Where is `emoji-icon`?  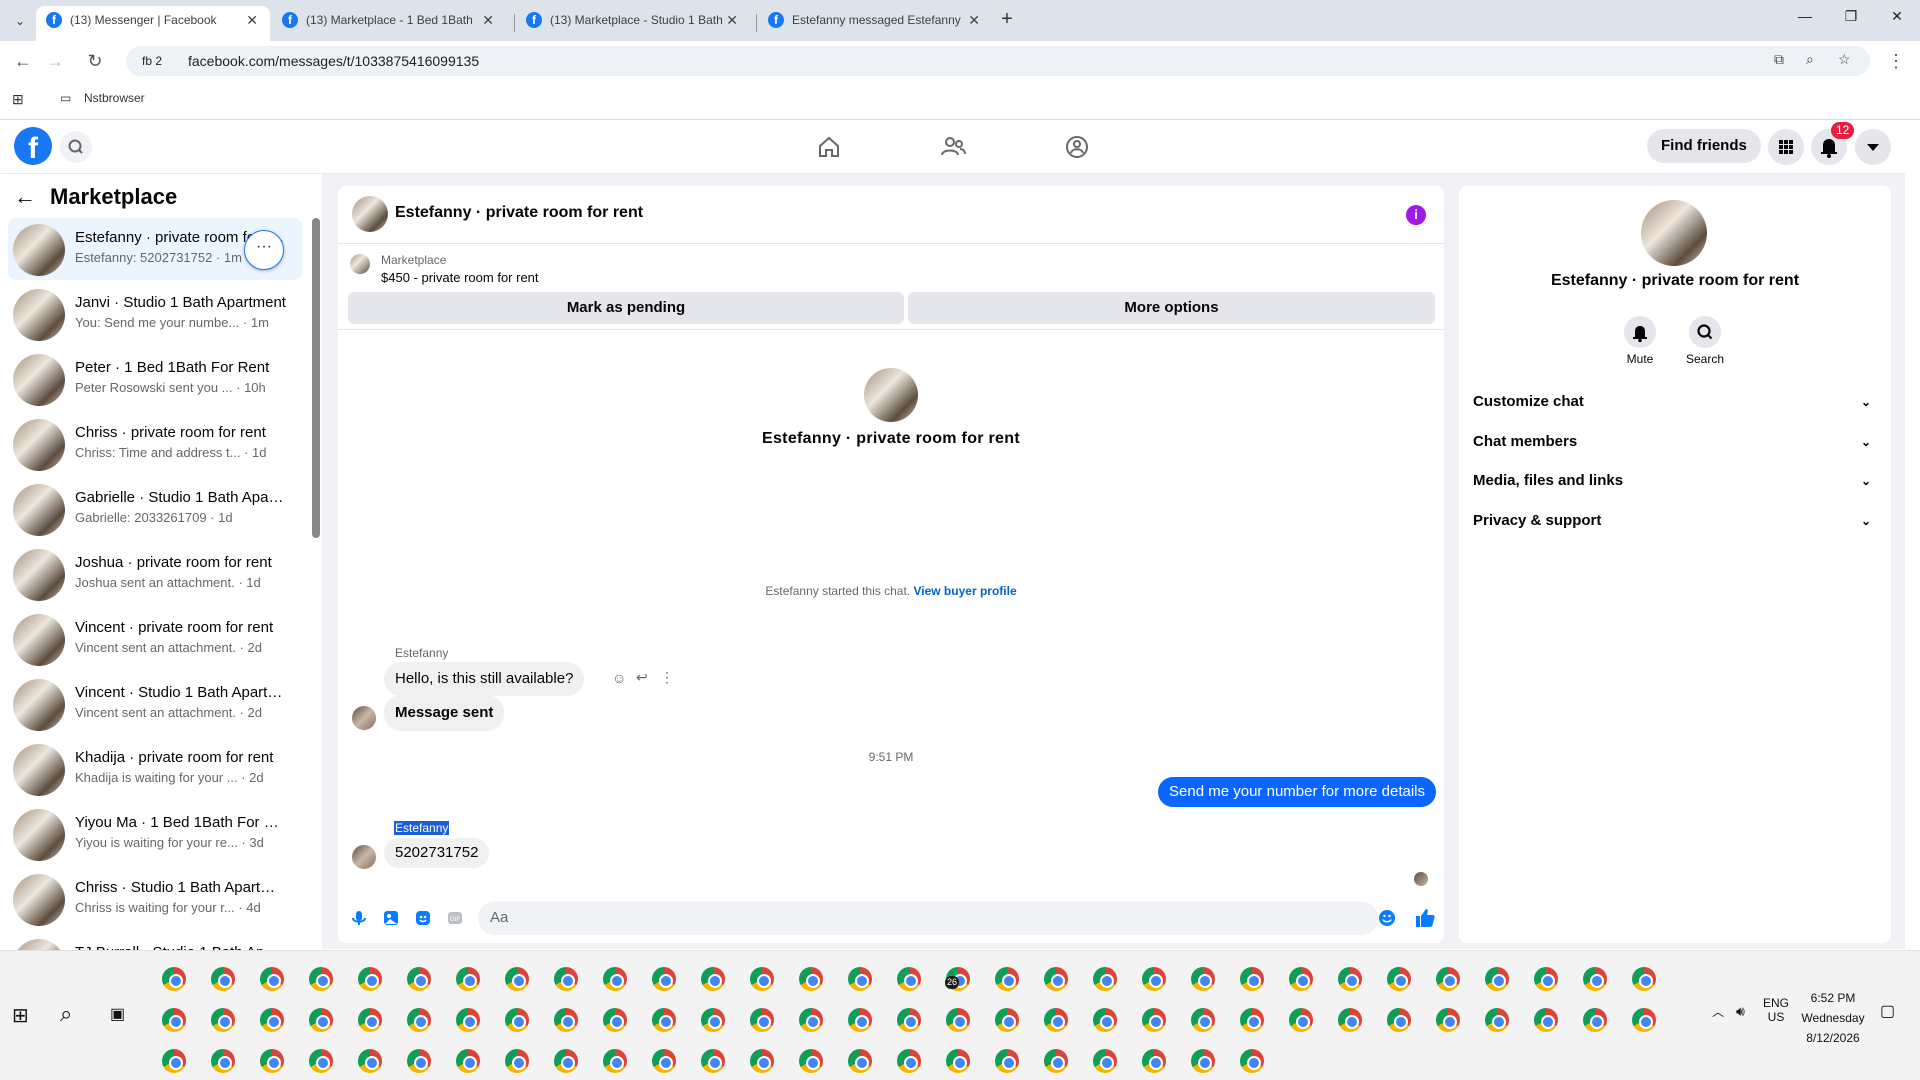 emoji-icon is located at coordinates (1387, 918).